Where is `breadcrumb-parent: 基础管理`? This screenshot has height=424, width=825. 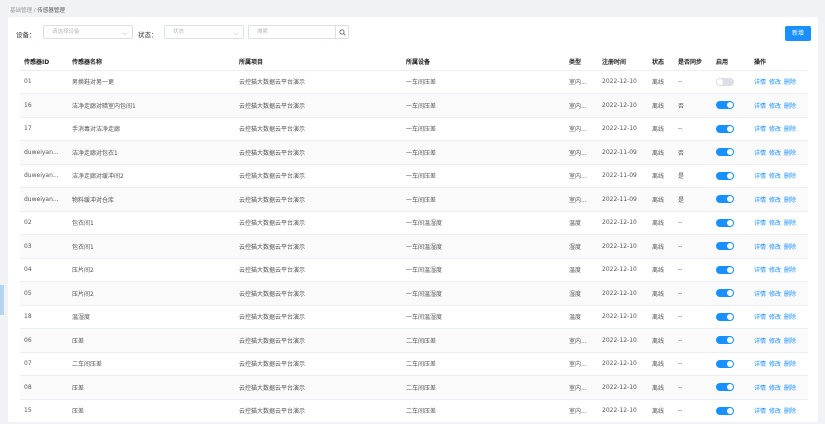 breadcrumb-parent: 基础管理 is located at coordinates (21, 11).